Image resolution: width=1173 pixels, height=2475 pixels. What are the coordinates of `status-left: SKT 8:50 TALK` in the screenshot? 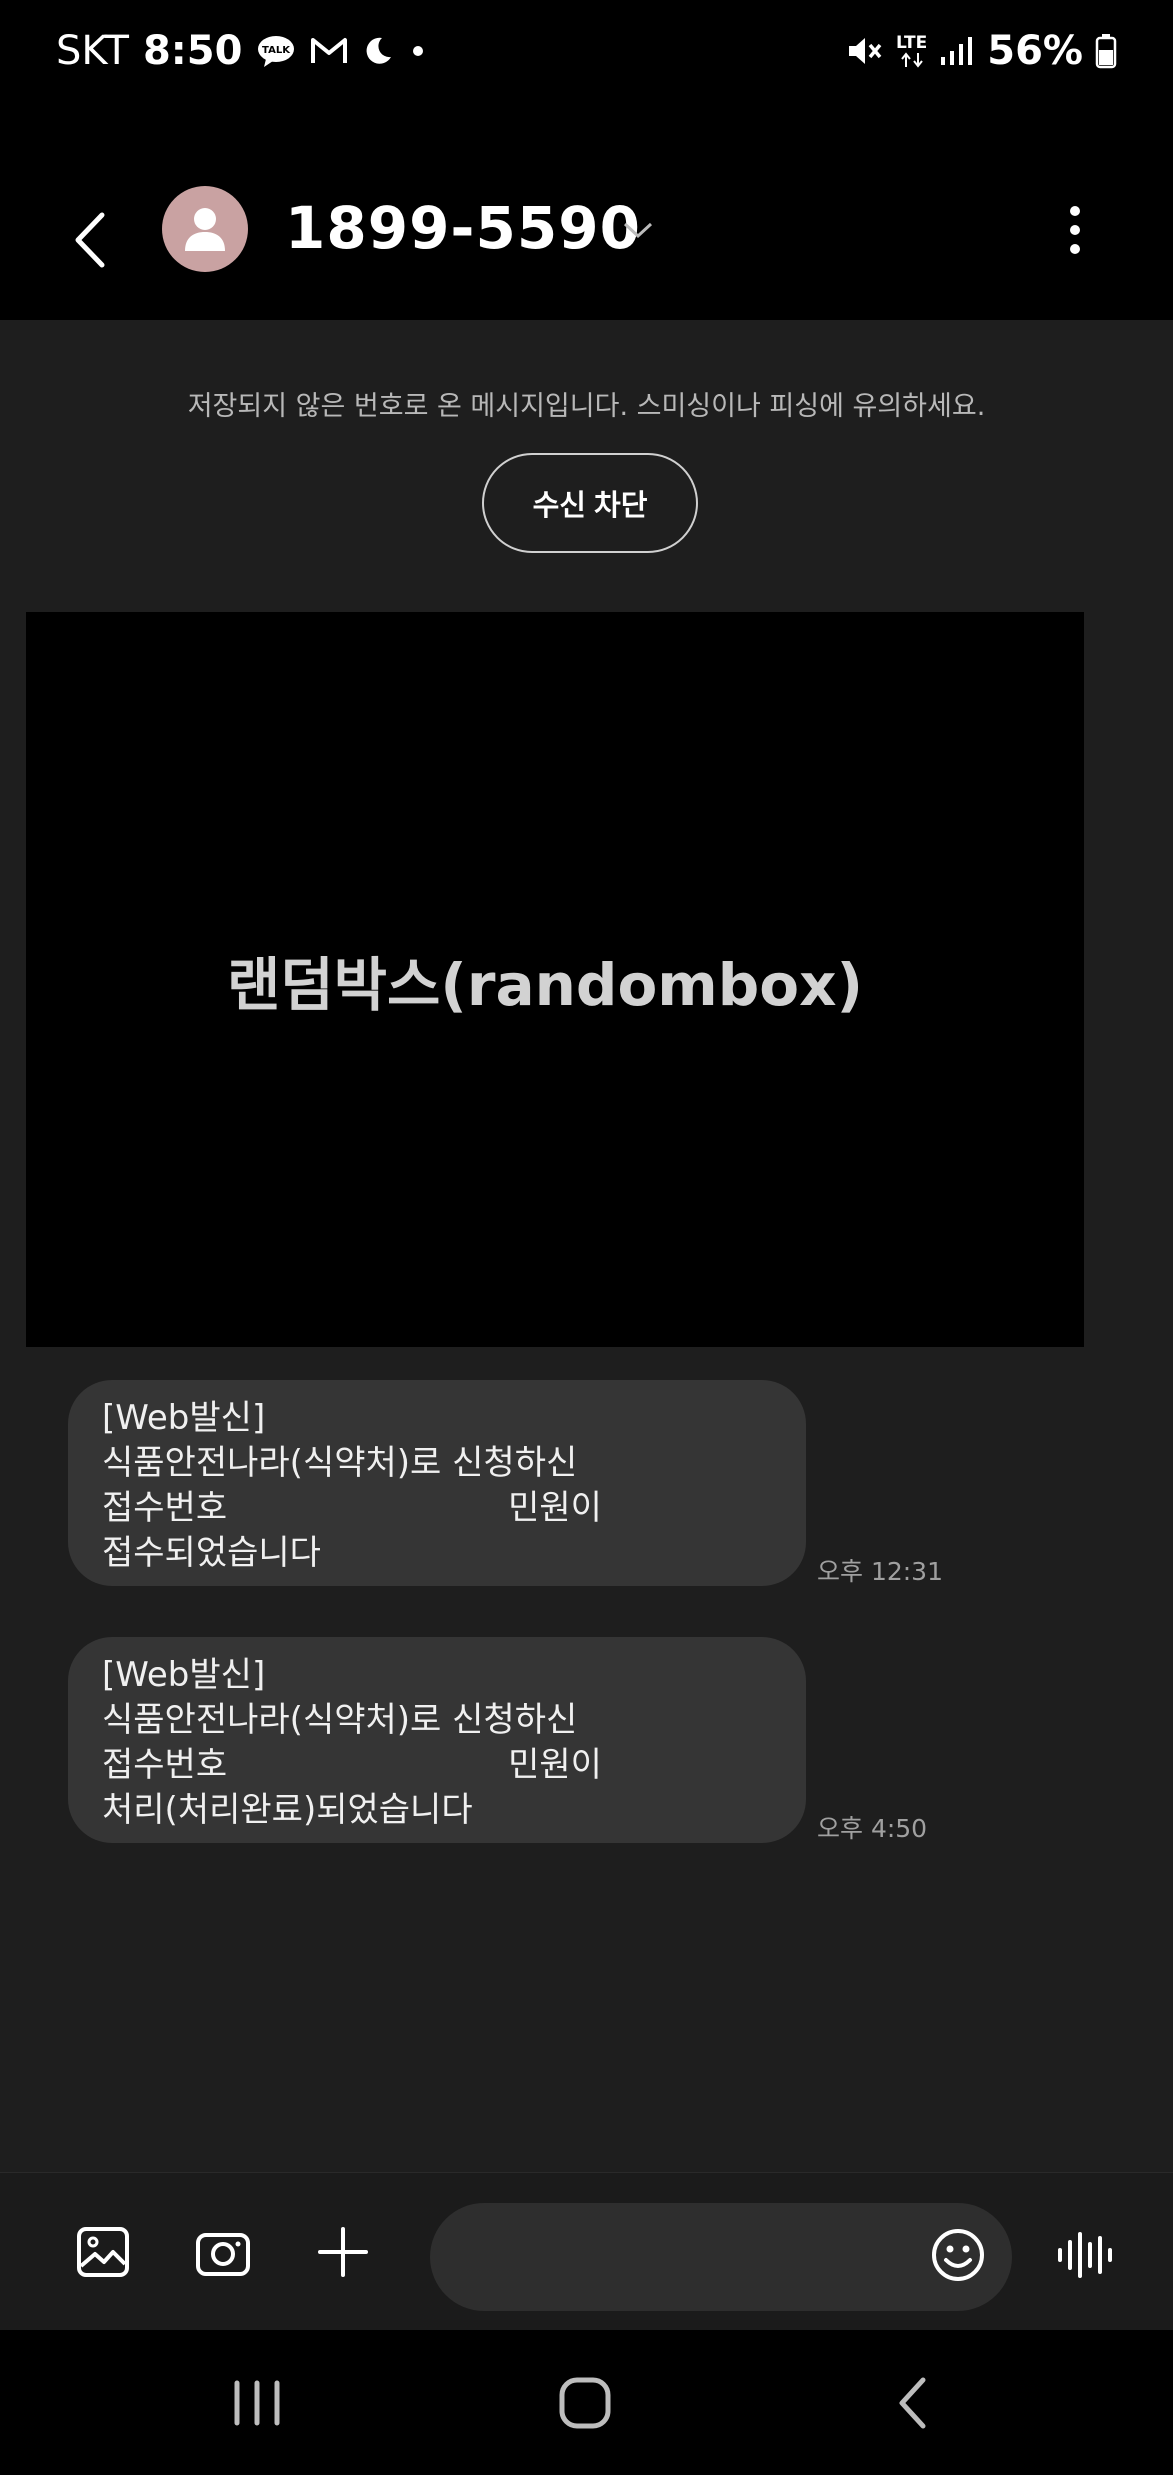 It's located at (242, 51).